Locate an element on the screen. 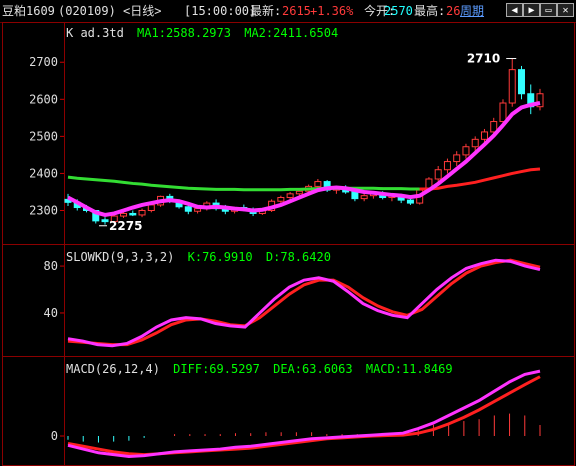 The image size is (576, 466). next-icon: ▶ is located at coordinates (531, 10).